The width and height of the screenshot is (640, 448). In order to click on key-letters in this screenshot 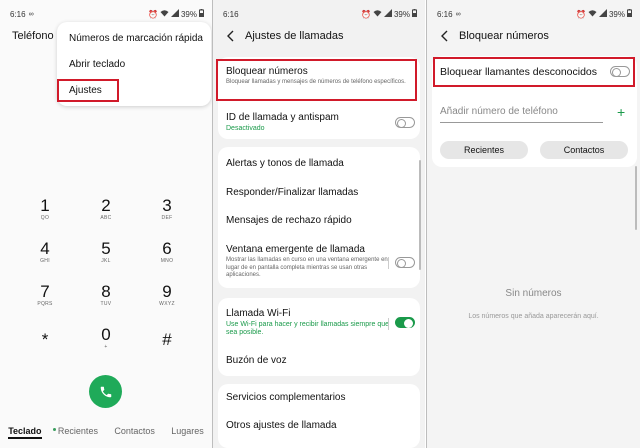, I will do `click(45, 353)`.